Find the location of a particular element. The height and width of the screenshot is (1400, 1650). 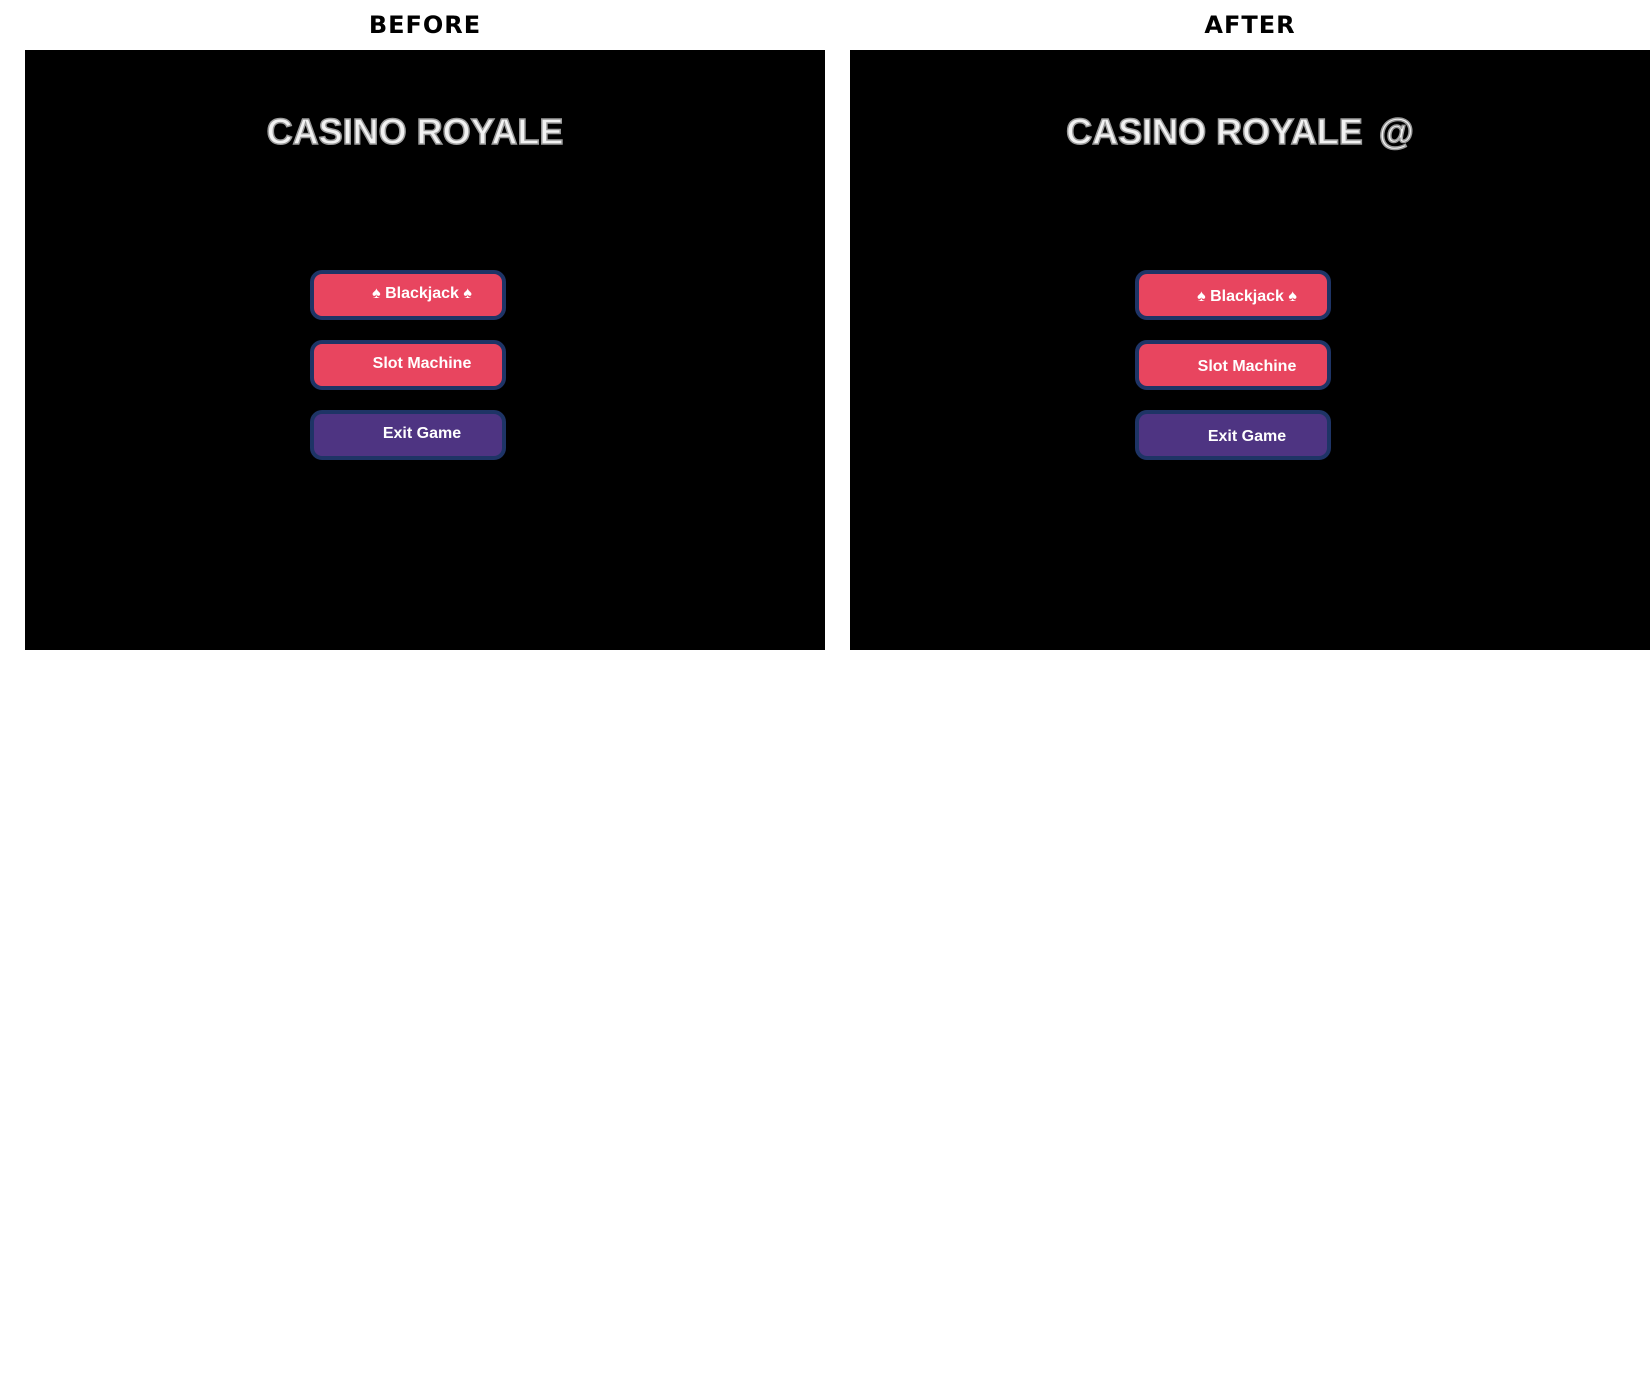

game-title-extra-glyph: @ is located at coordinates (1396, 131).